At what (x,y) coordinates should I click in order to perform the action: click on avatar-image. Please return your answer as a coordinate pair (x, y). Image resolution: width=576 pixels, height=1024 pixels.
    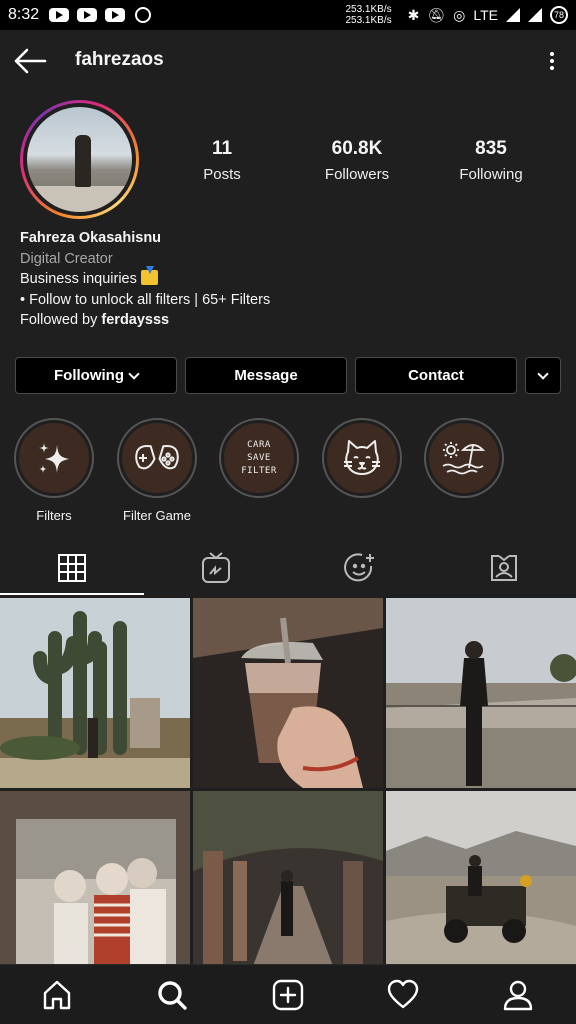
    Looking at the image, I should click on (79, 159).